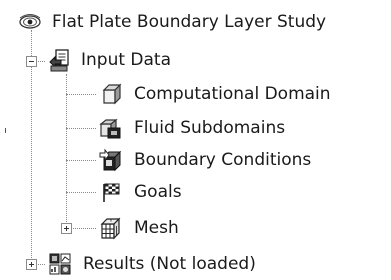  Describe the element at coordinates (111, 94) in the screenshot. I see `computational-domain-icon` at that location.